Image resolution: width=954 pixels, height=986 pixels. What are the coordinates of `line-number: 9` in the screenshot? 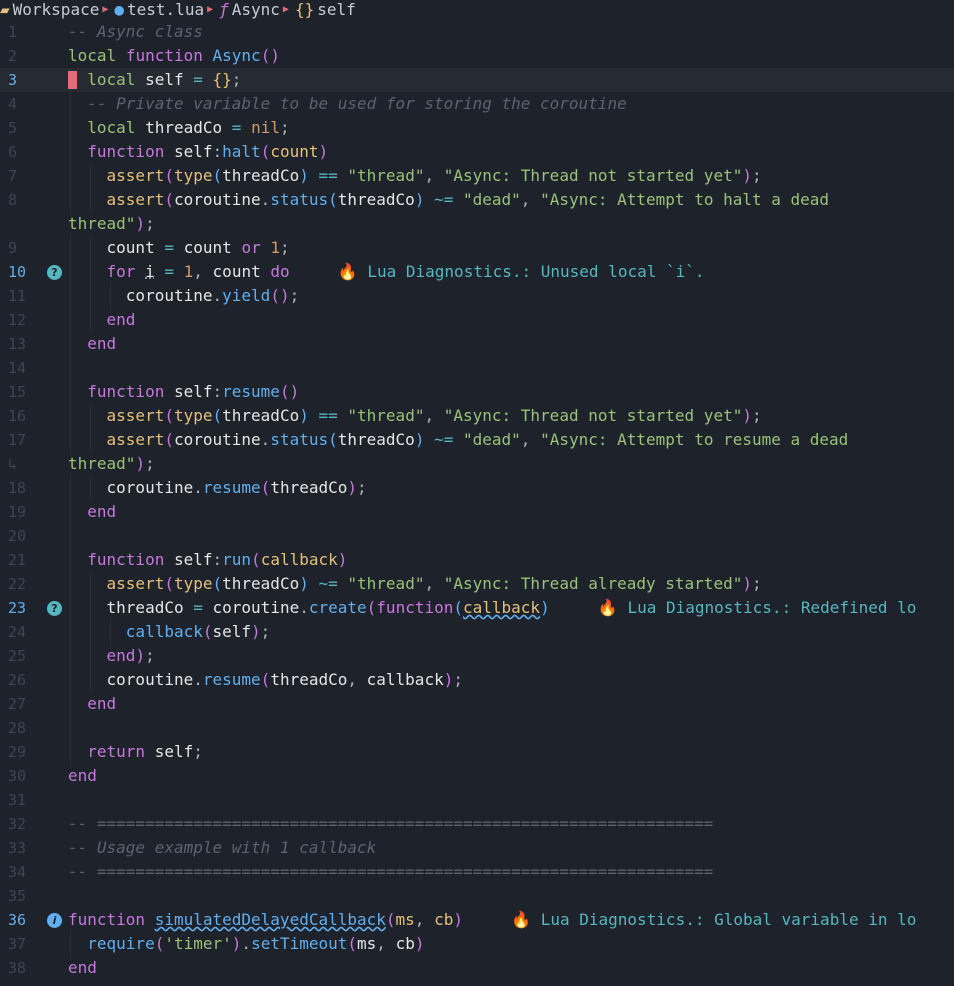 It's located at (13, 248).